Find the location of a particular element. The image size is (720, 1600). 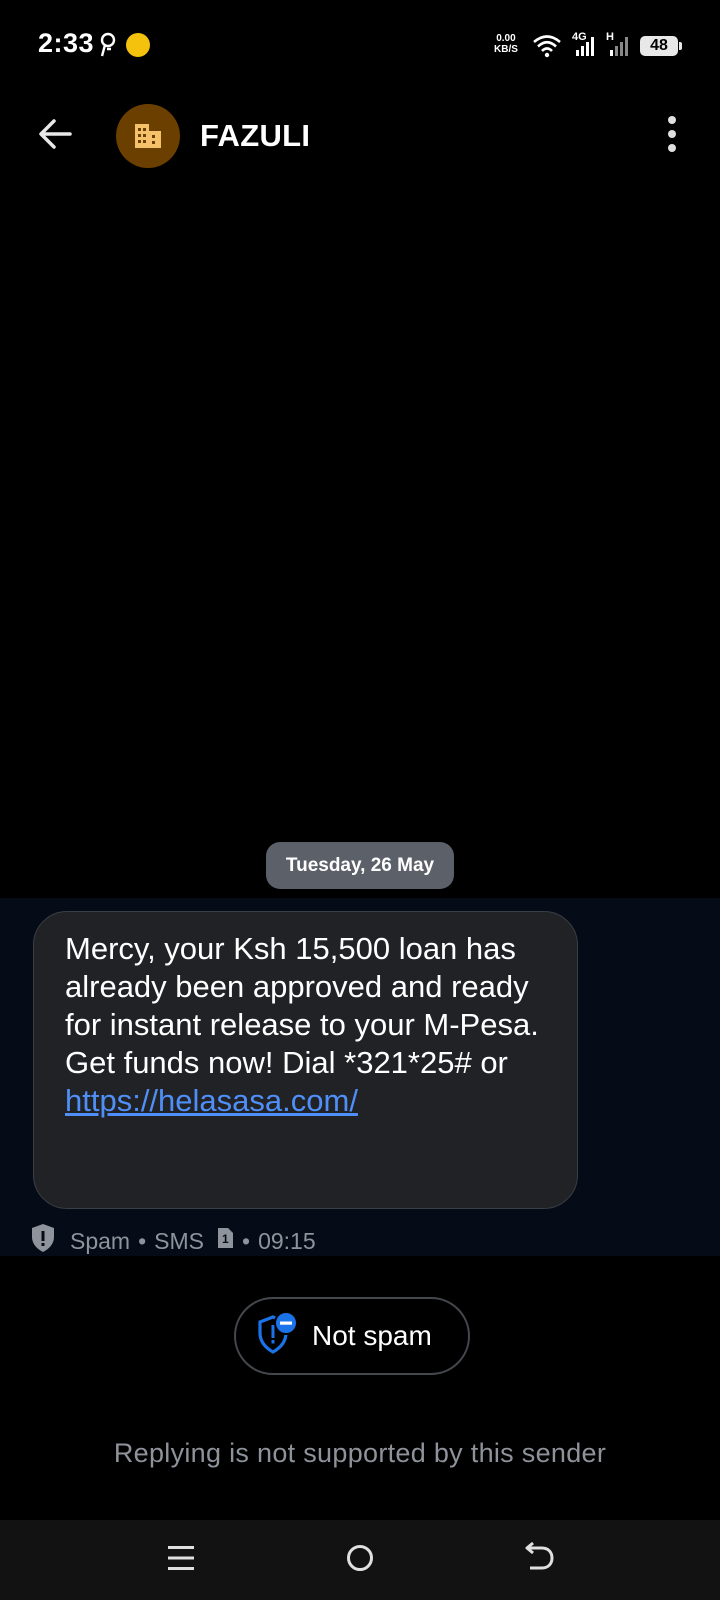

more-vert-icon is located at coordinates (672, 134).